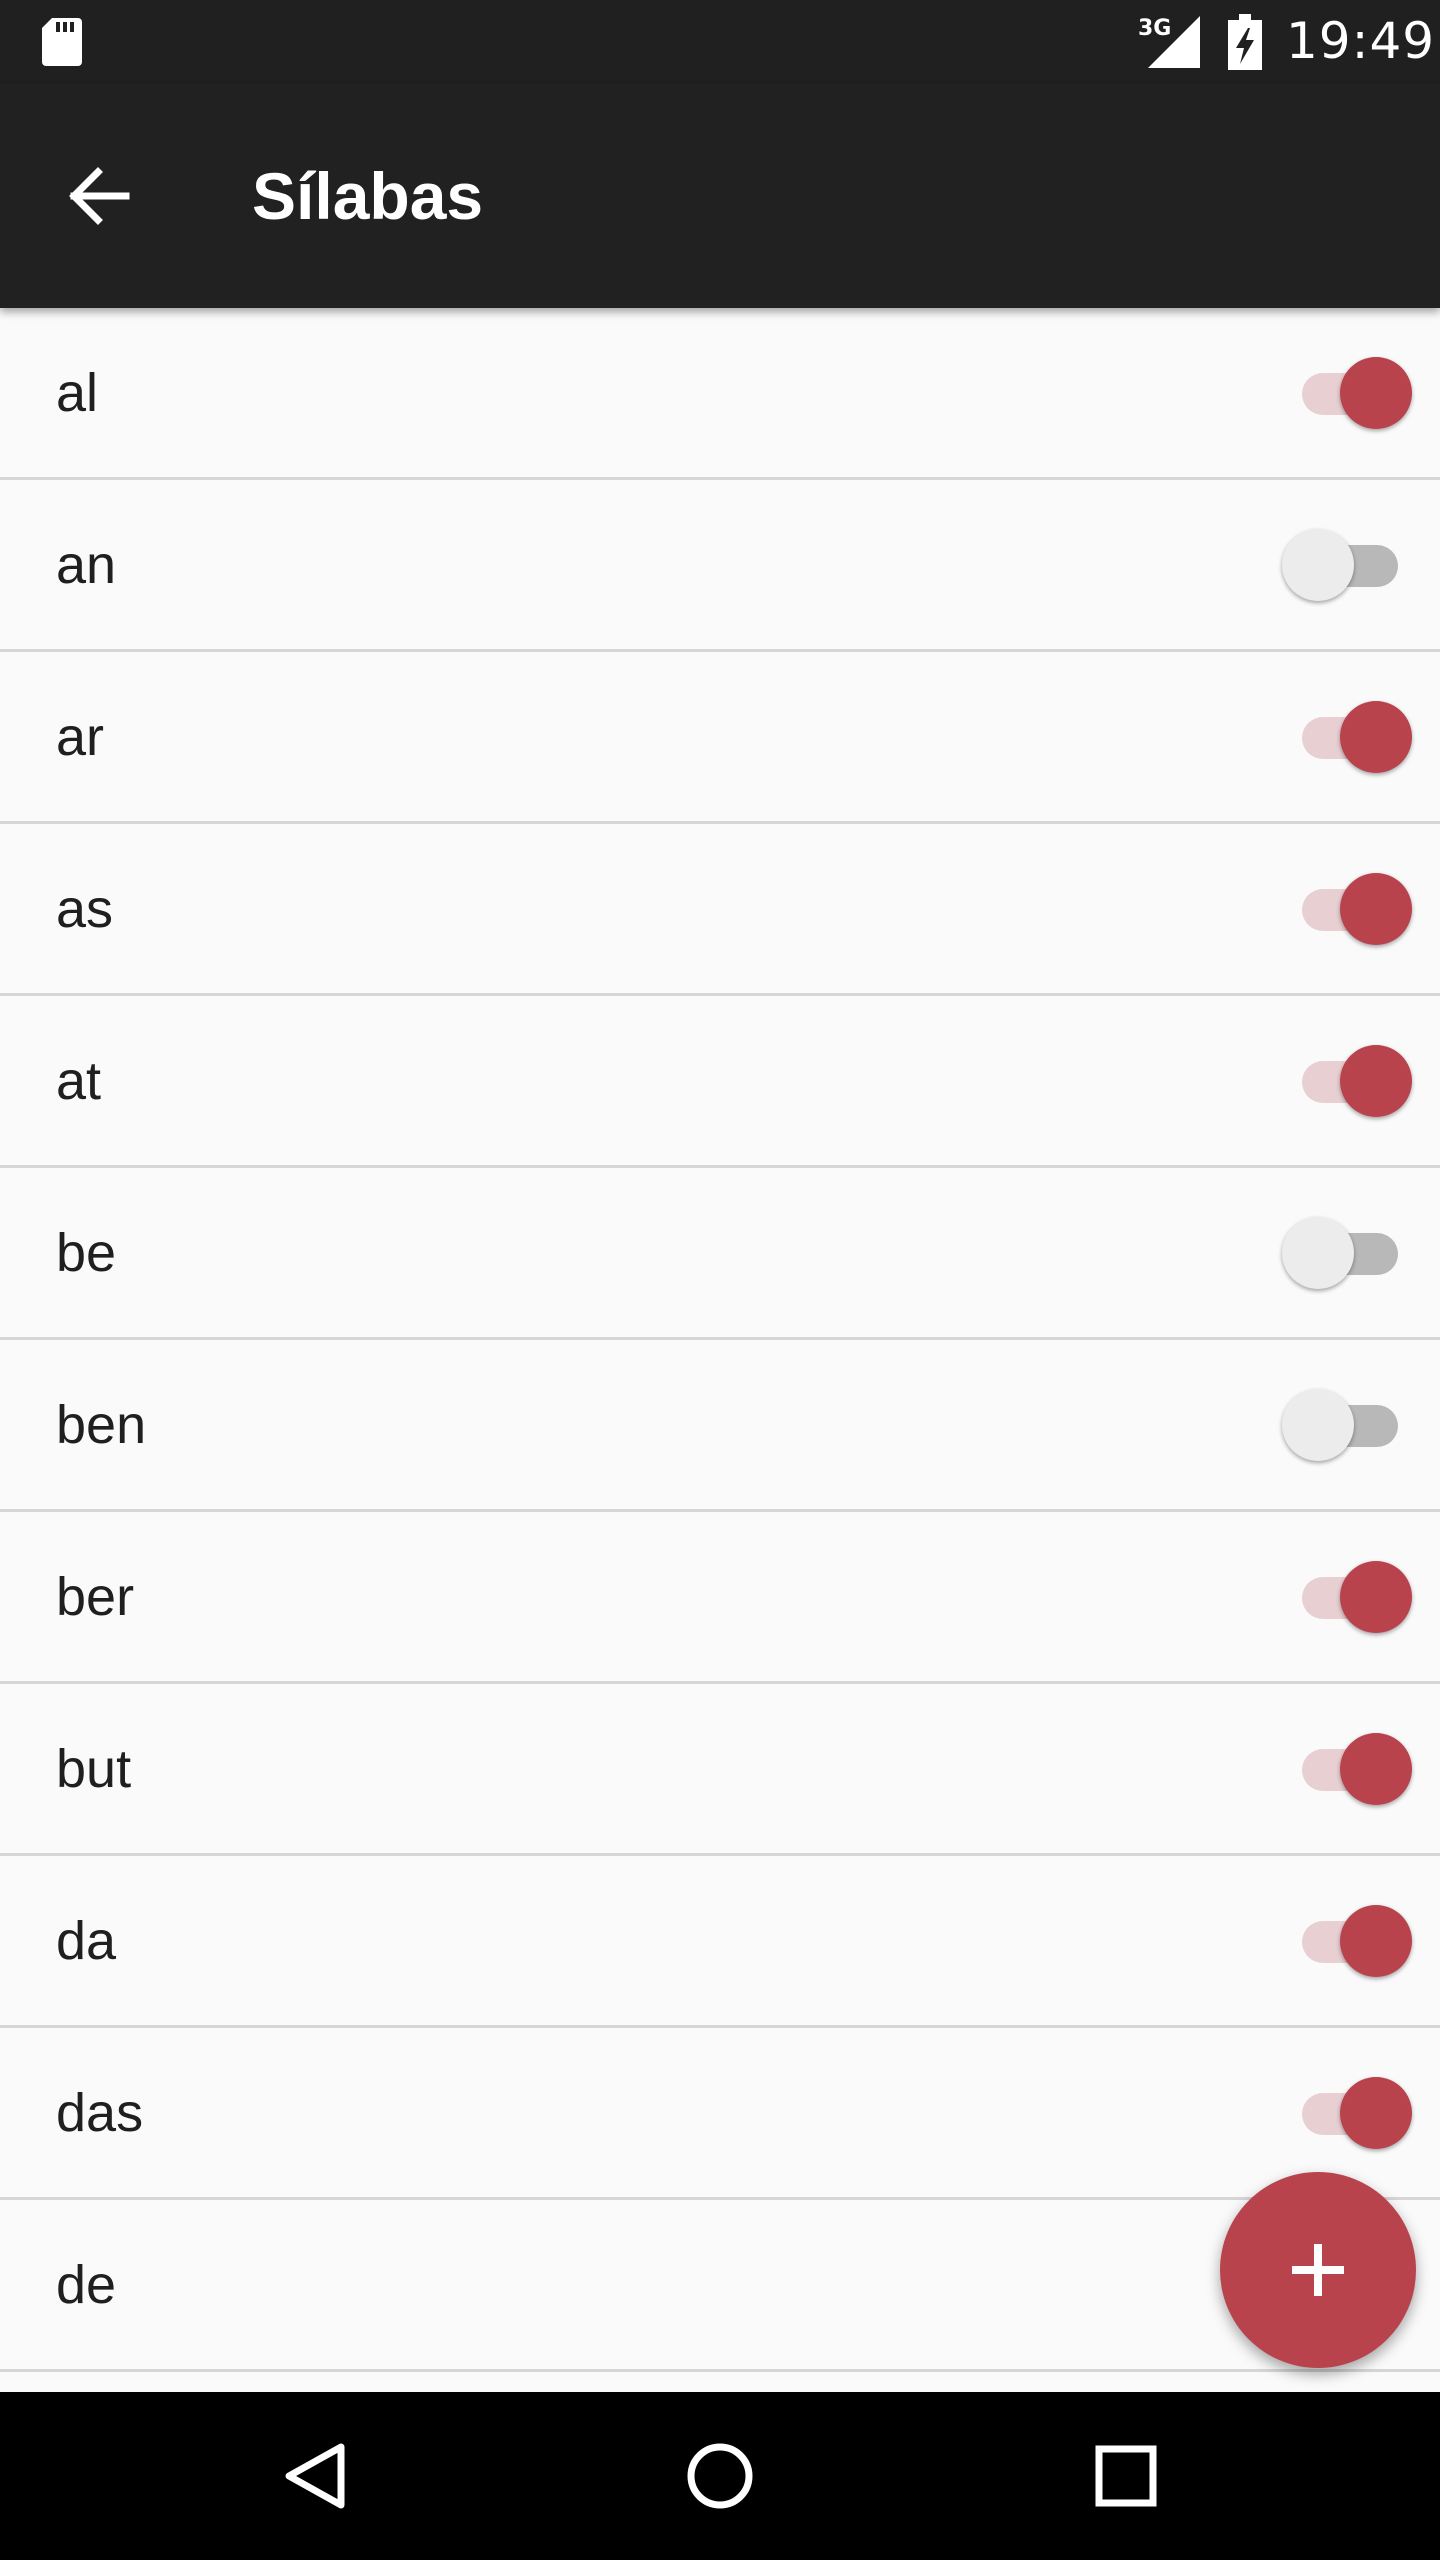  Describe the element at coordinates (720, 1598) in the screenshot. I see `list-item: ber` at that location.